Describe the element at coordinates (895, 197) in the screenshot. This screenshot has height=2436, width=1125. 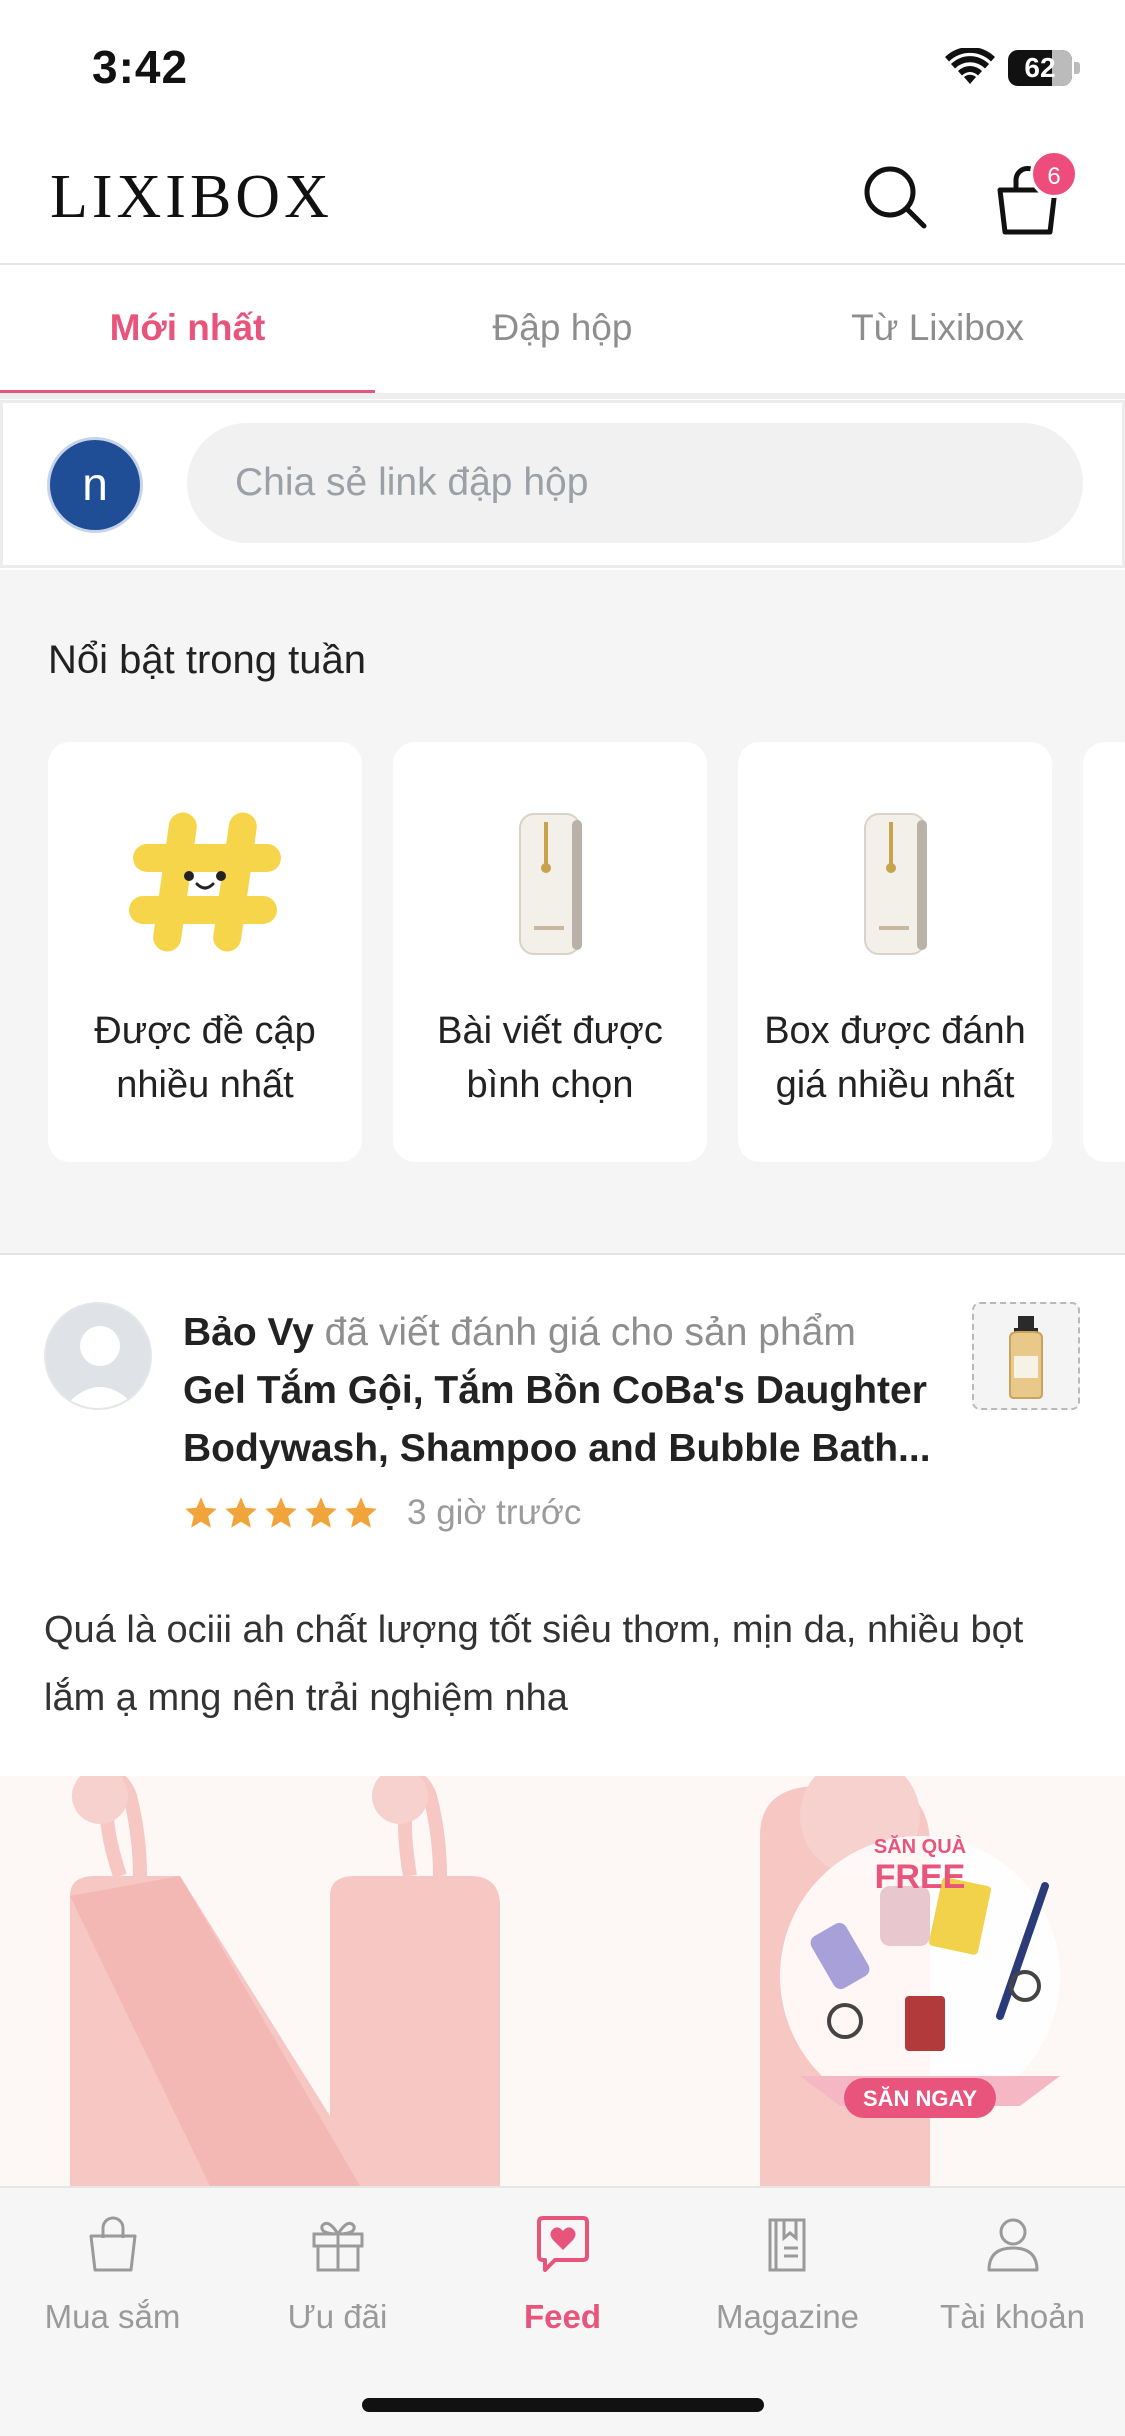
I see `search-icon` at that location.